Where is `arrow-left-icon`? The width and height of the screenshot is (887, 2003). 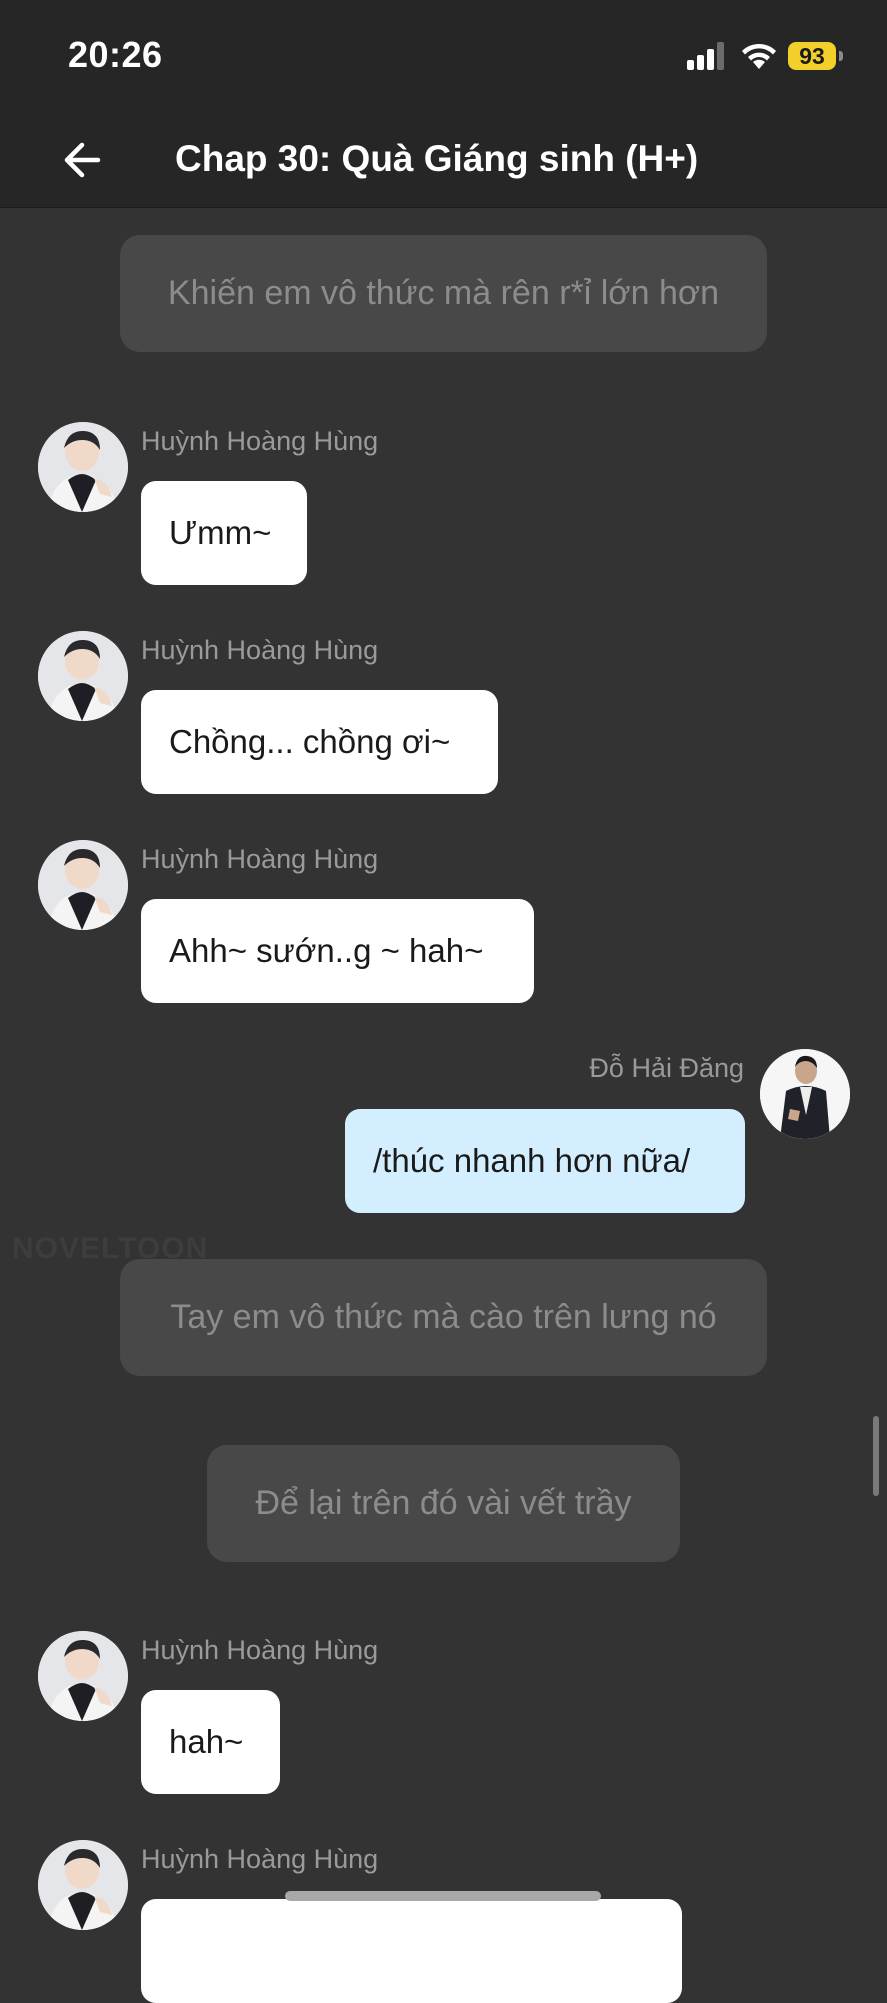
arrow-left-icon is located at coordinates (83, 160).